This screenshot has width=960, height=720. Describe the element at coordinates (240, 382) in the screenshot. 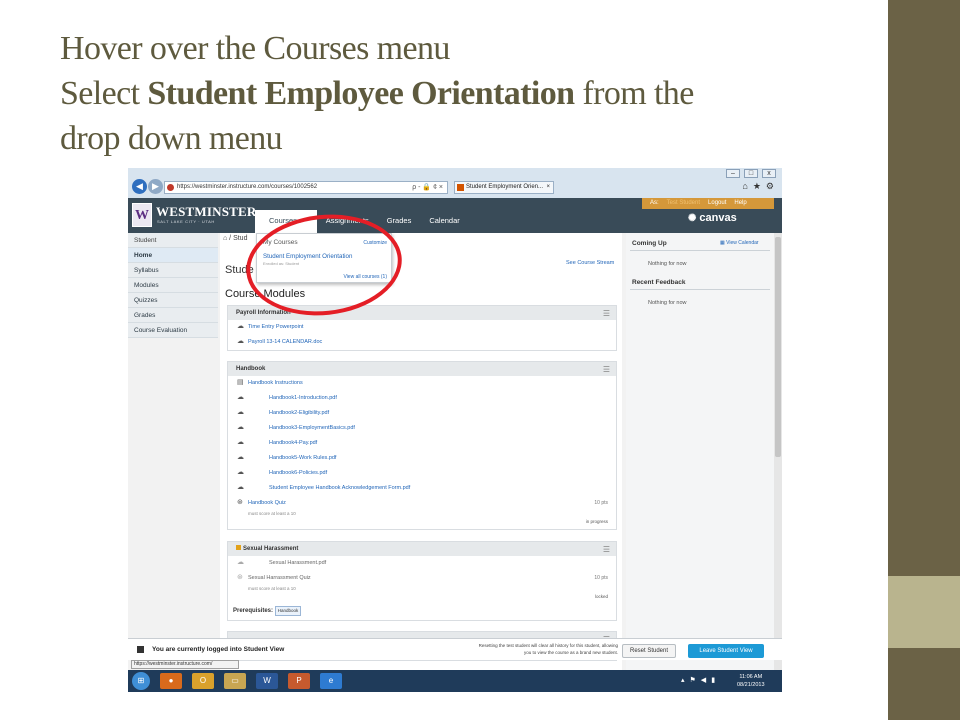

I see `document-icon: ▤` at that location.